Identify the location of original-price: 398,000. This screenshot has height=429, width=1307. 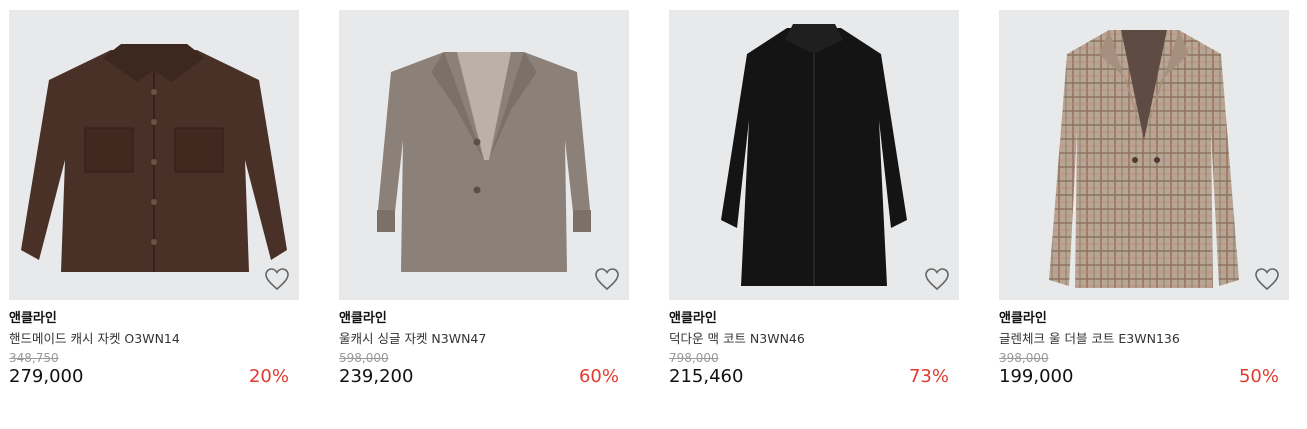
(1024, 358).